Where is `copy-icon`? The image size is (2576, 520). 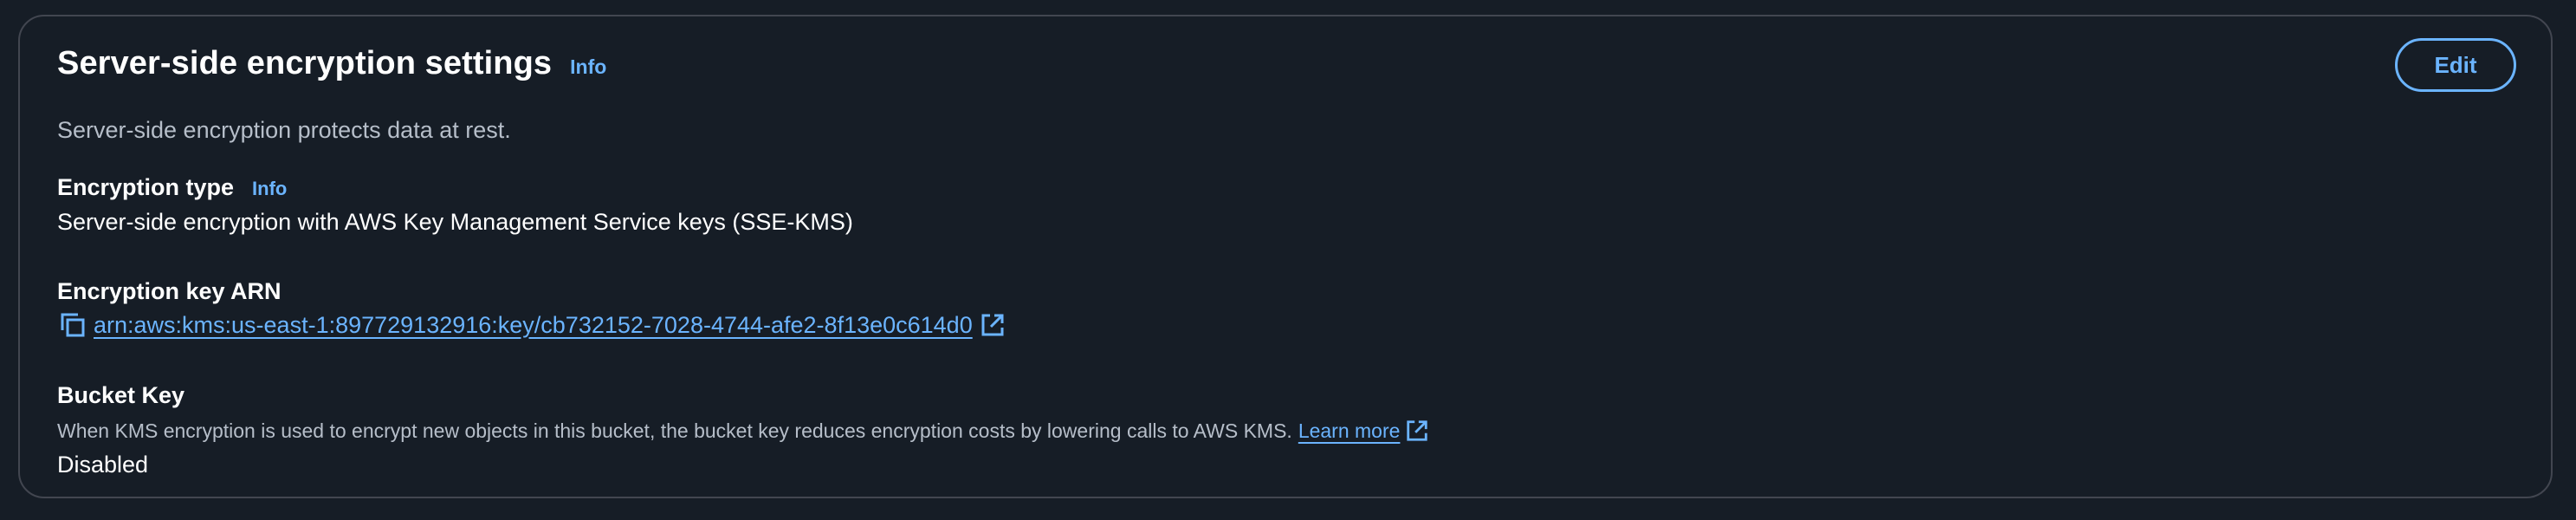 copy-icon is located at coordinates (72, 325).